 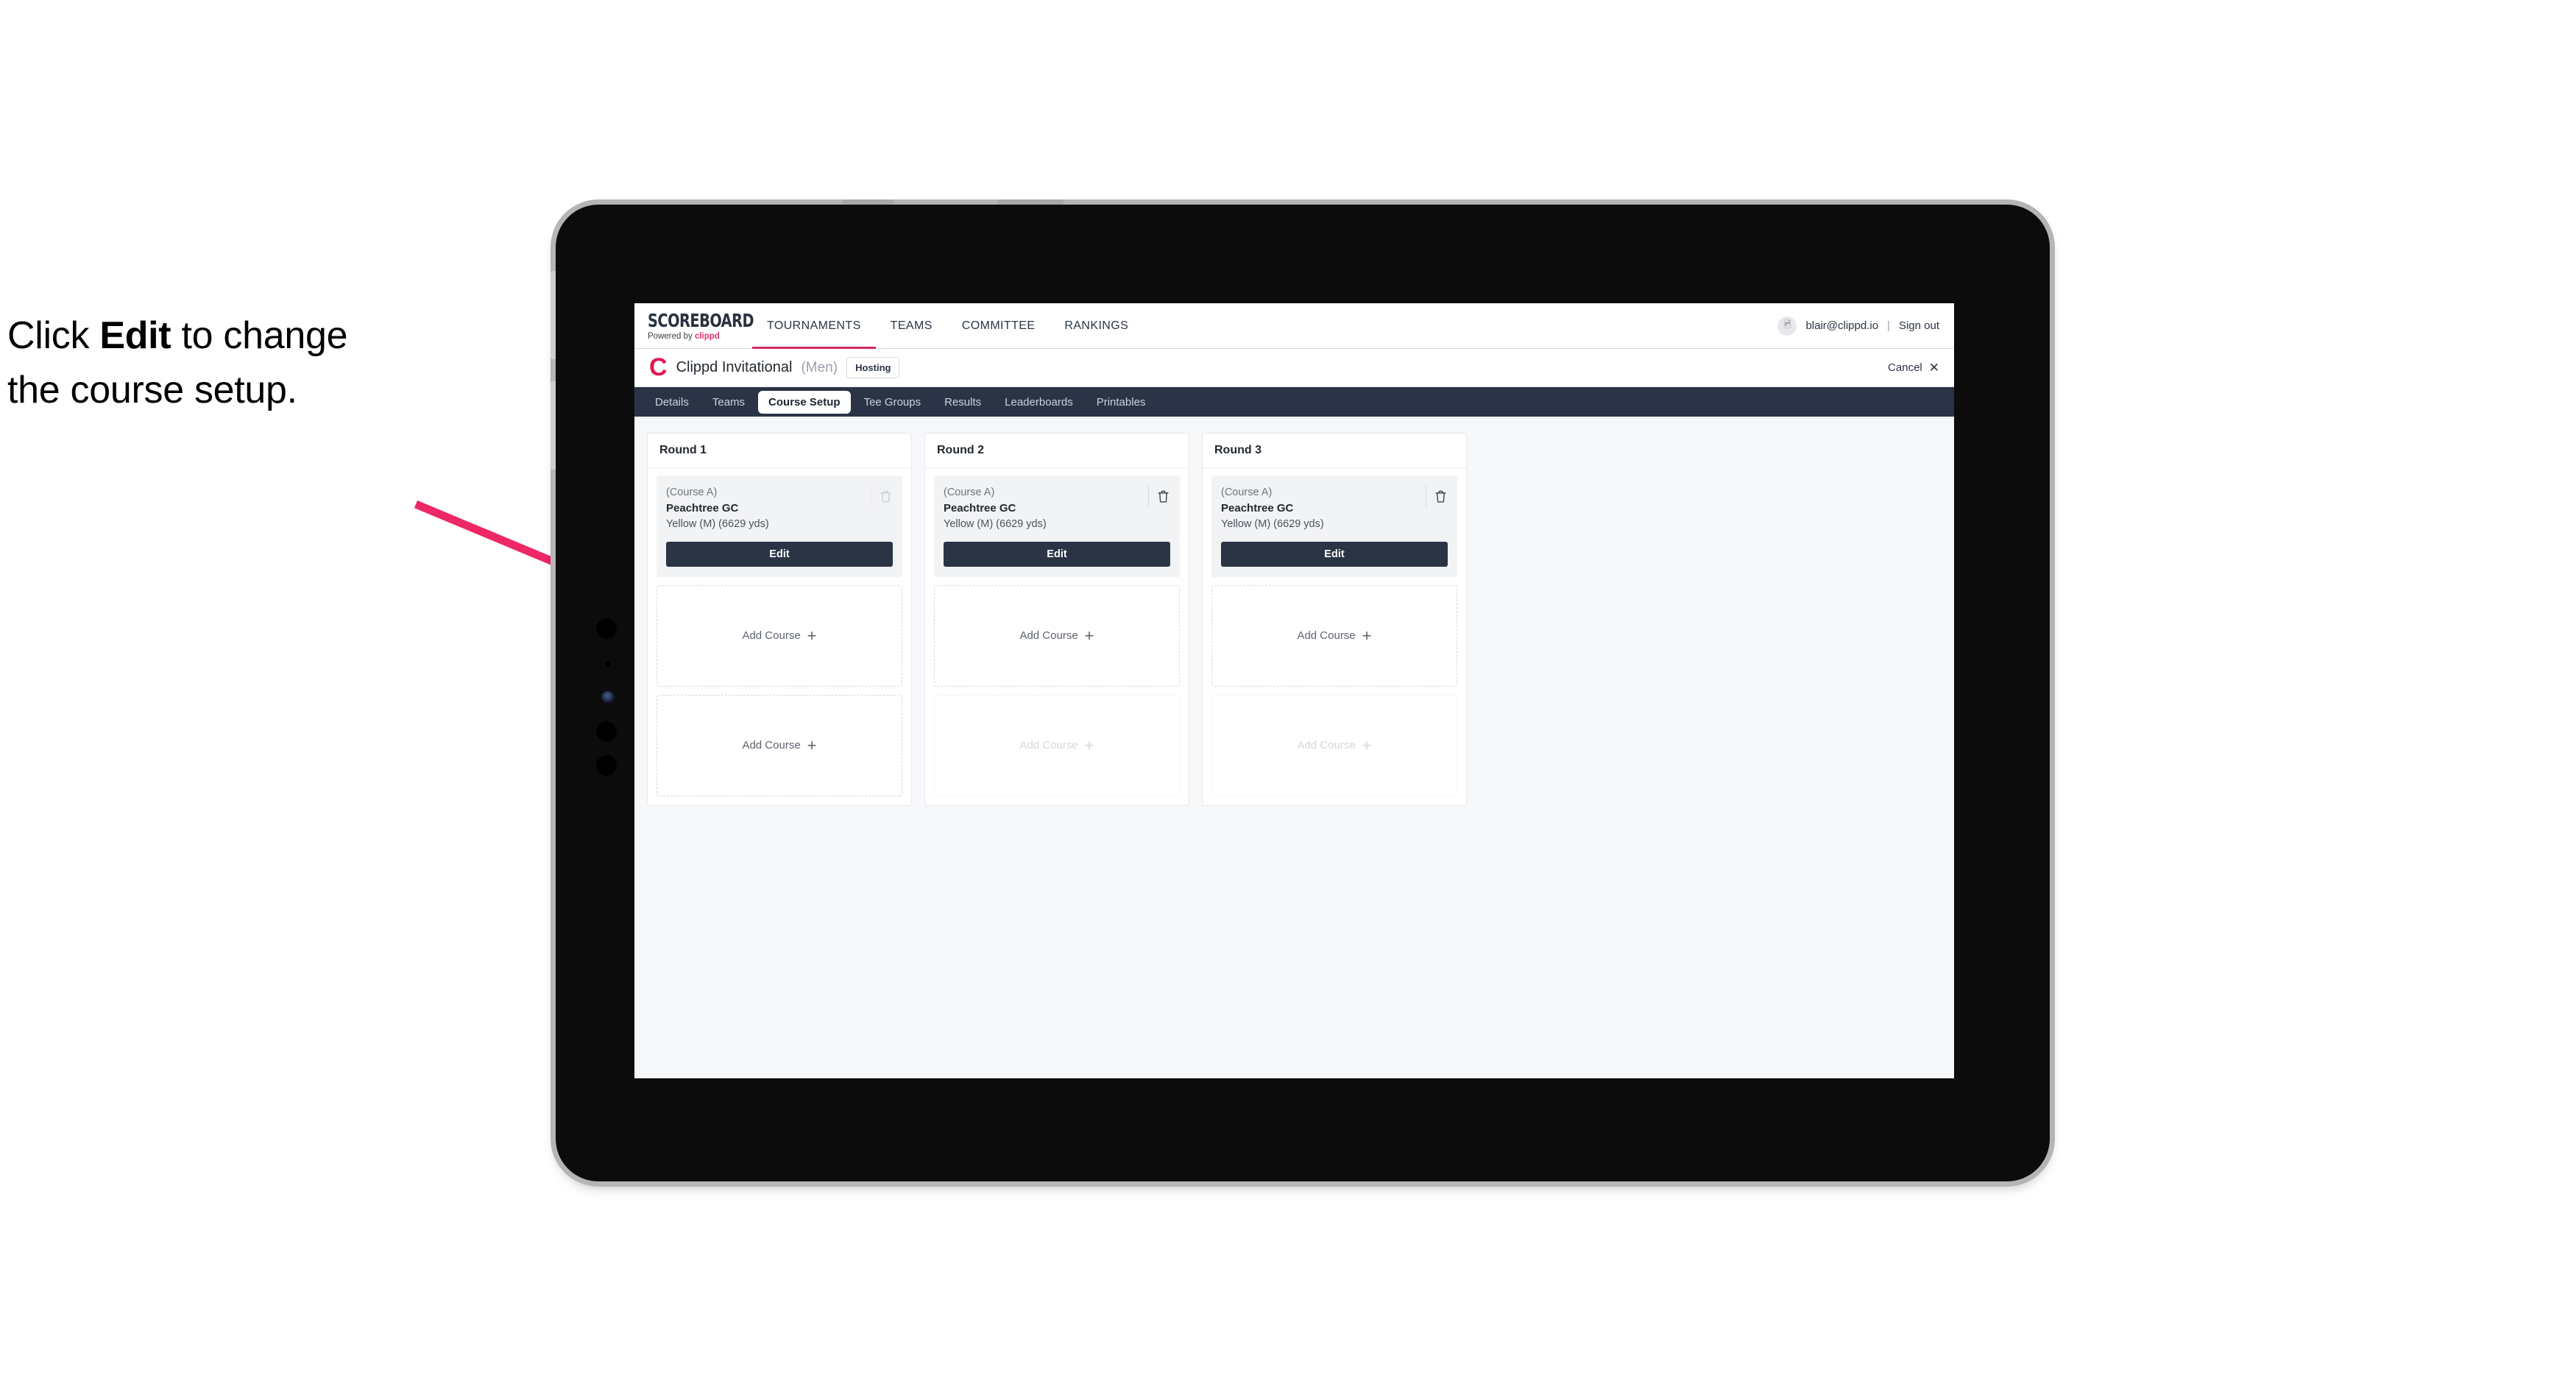 What do you see at coordinates (606, 628) in the screenshot?
I see `front-camera-icon` at bounding box center [606, 628].